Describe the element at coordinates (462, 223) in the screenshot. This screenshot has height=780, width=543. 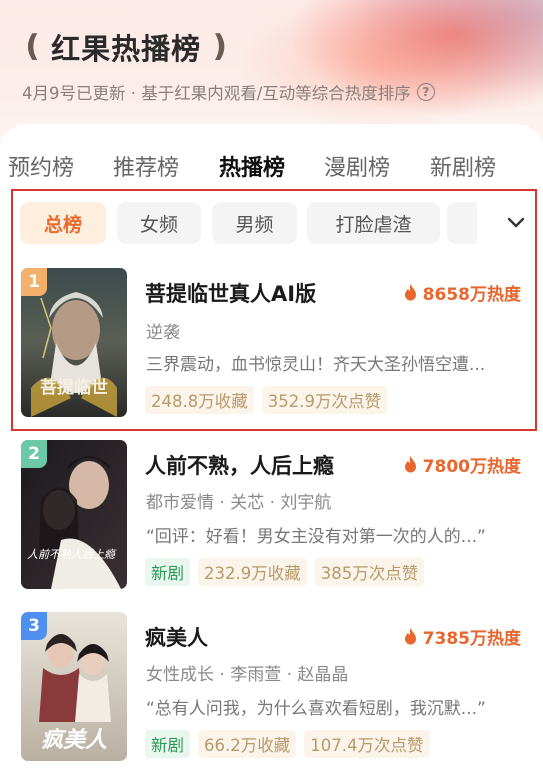
I see `filter-more-partial` at that location.